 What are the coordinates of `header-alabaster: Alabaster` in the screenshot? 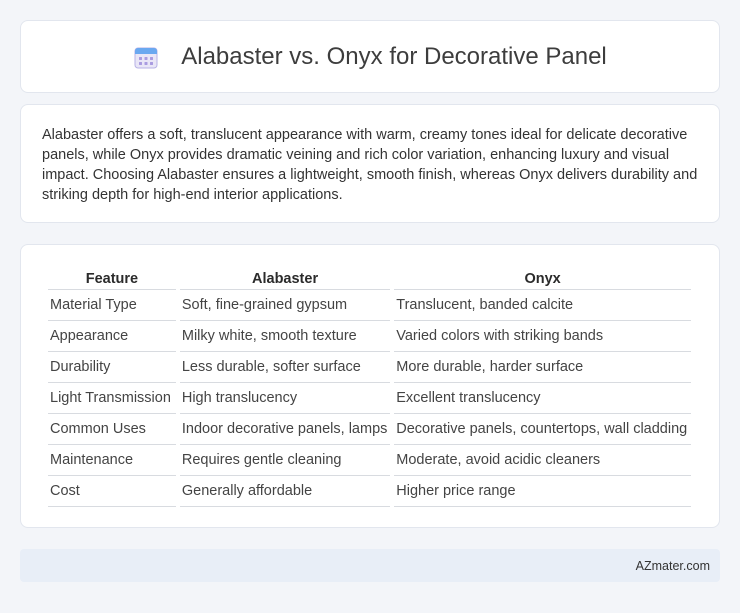 It's located at (285, 277).